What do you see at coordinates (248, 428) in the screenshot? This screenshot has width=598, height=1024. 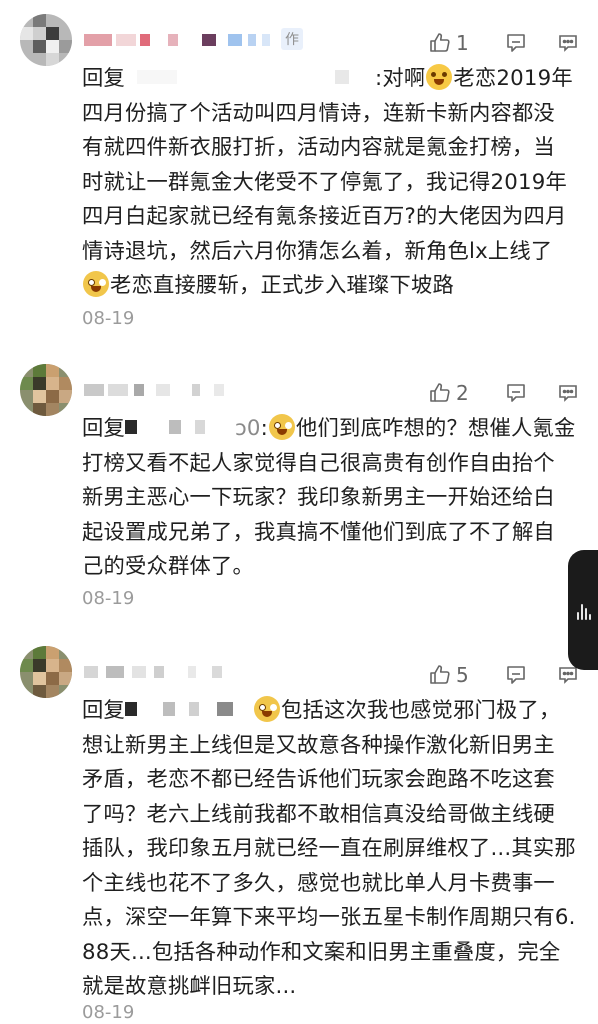 I see `mentioned-username-tail: ɔ0` at bounding box center [248, 428].